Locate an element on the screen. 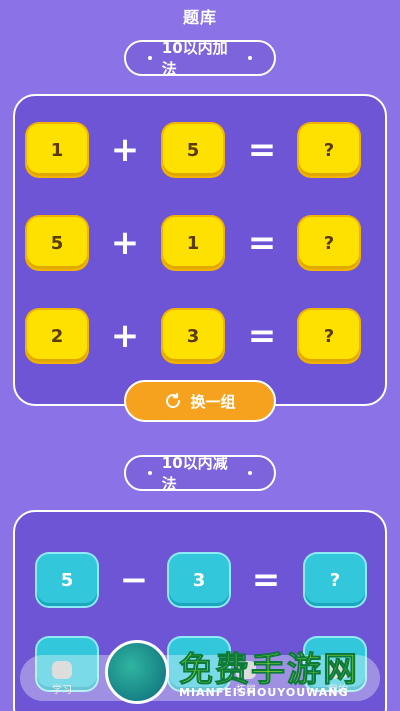  tab-mine: 我的 is located at coordinates (338, 678).